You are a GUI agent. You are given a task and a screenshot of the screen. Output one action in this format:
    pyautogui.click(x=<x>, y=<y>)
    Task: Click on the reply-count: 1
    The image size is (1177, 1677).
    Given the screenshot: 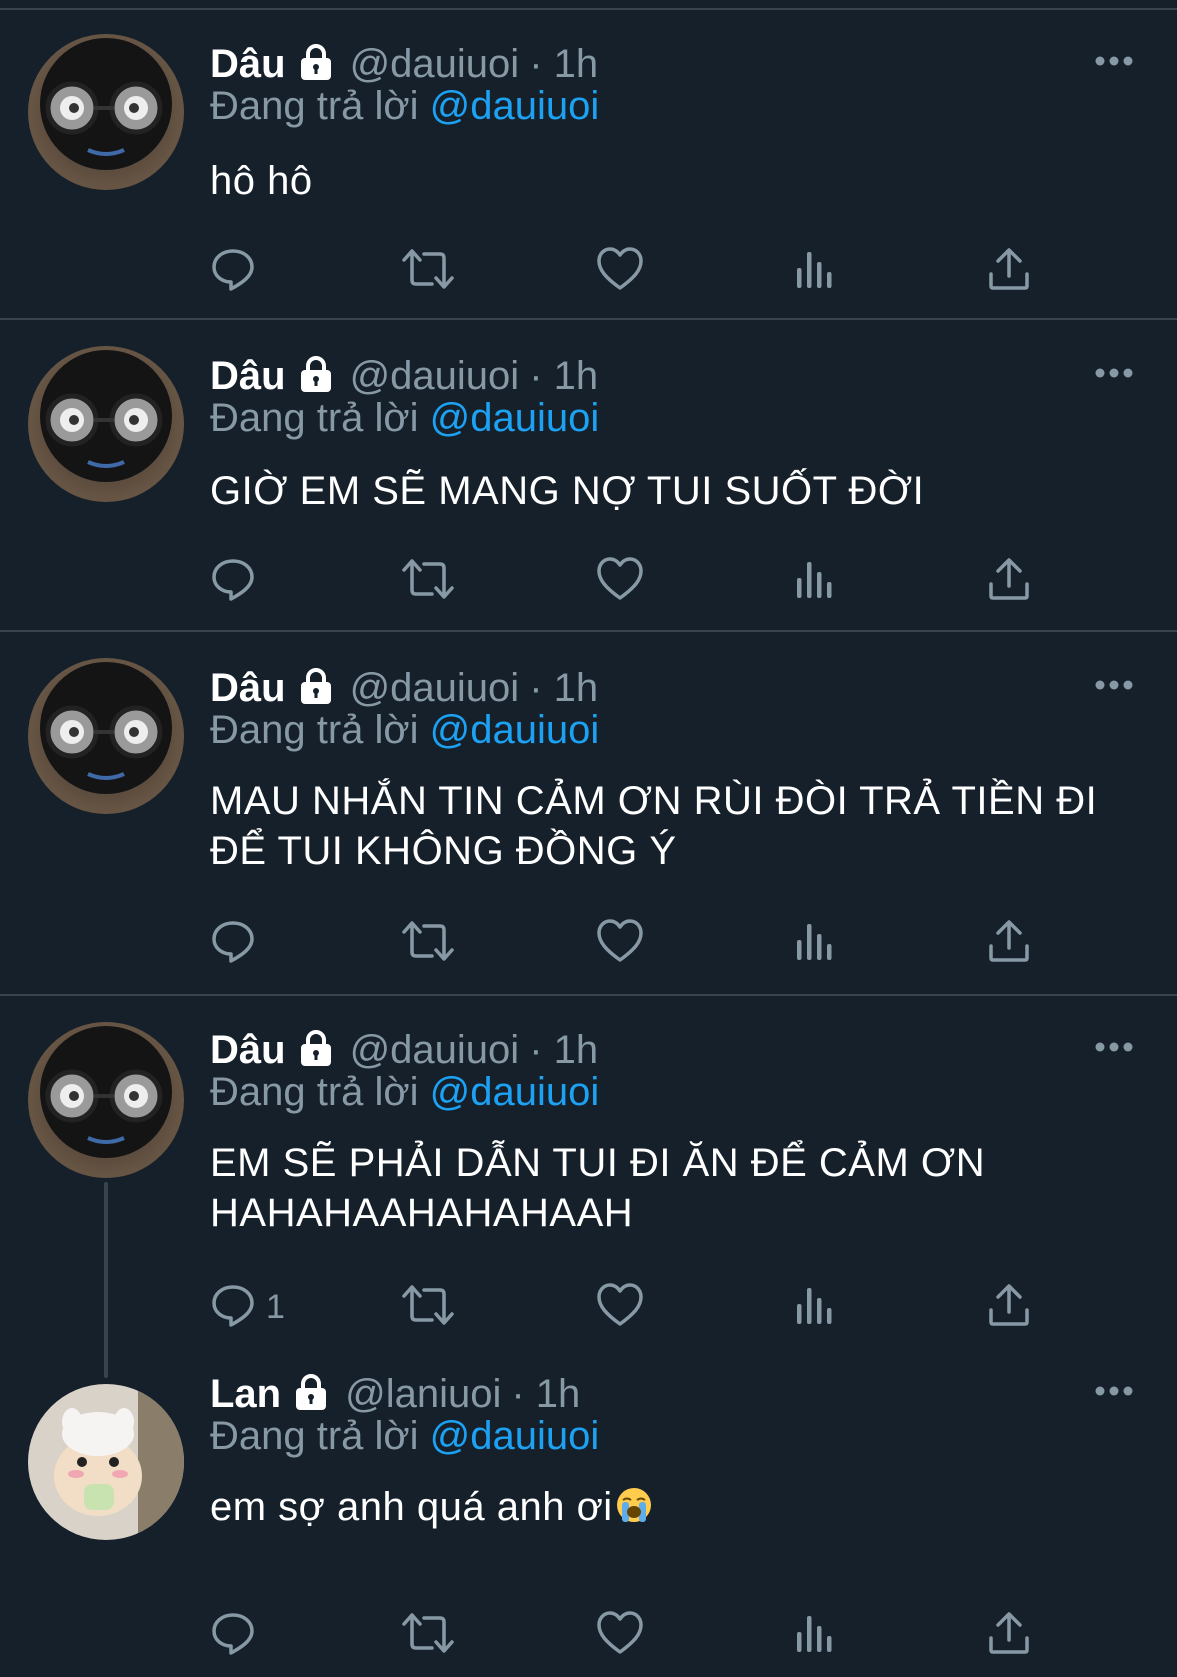 What is the action you would take?
    pyautogui.click(x=275, y=1306)
    